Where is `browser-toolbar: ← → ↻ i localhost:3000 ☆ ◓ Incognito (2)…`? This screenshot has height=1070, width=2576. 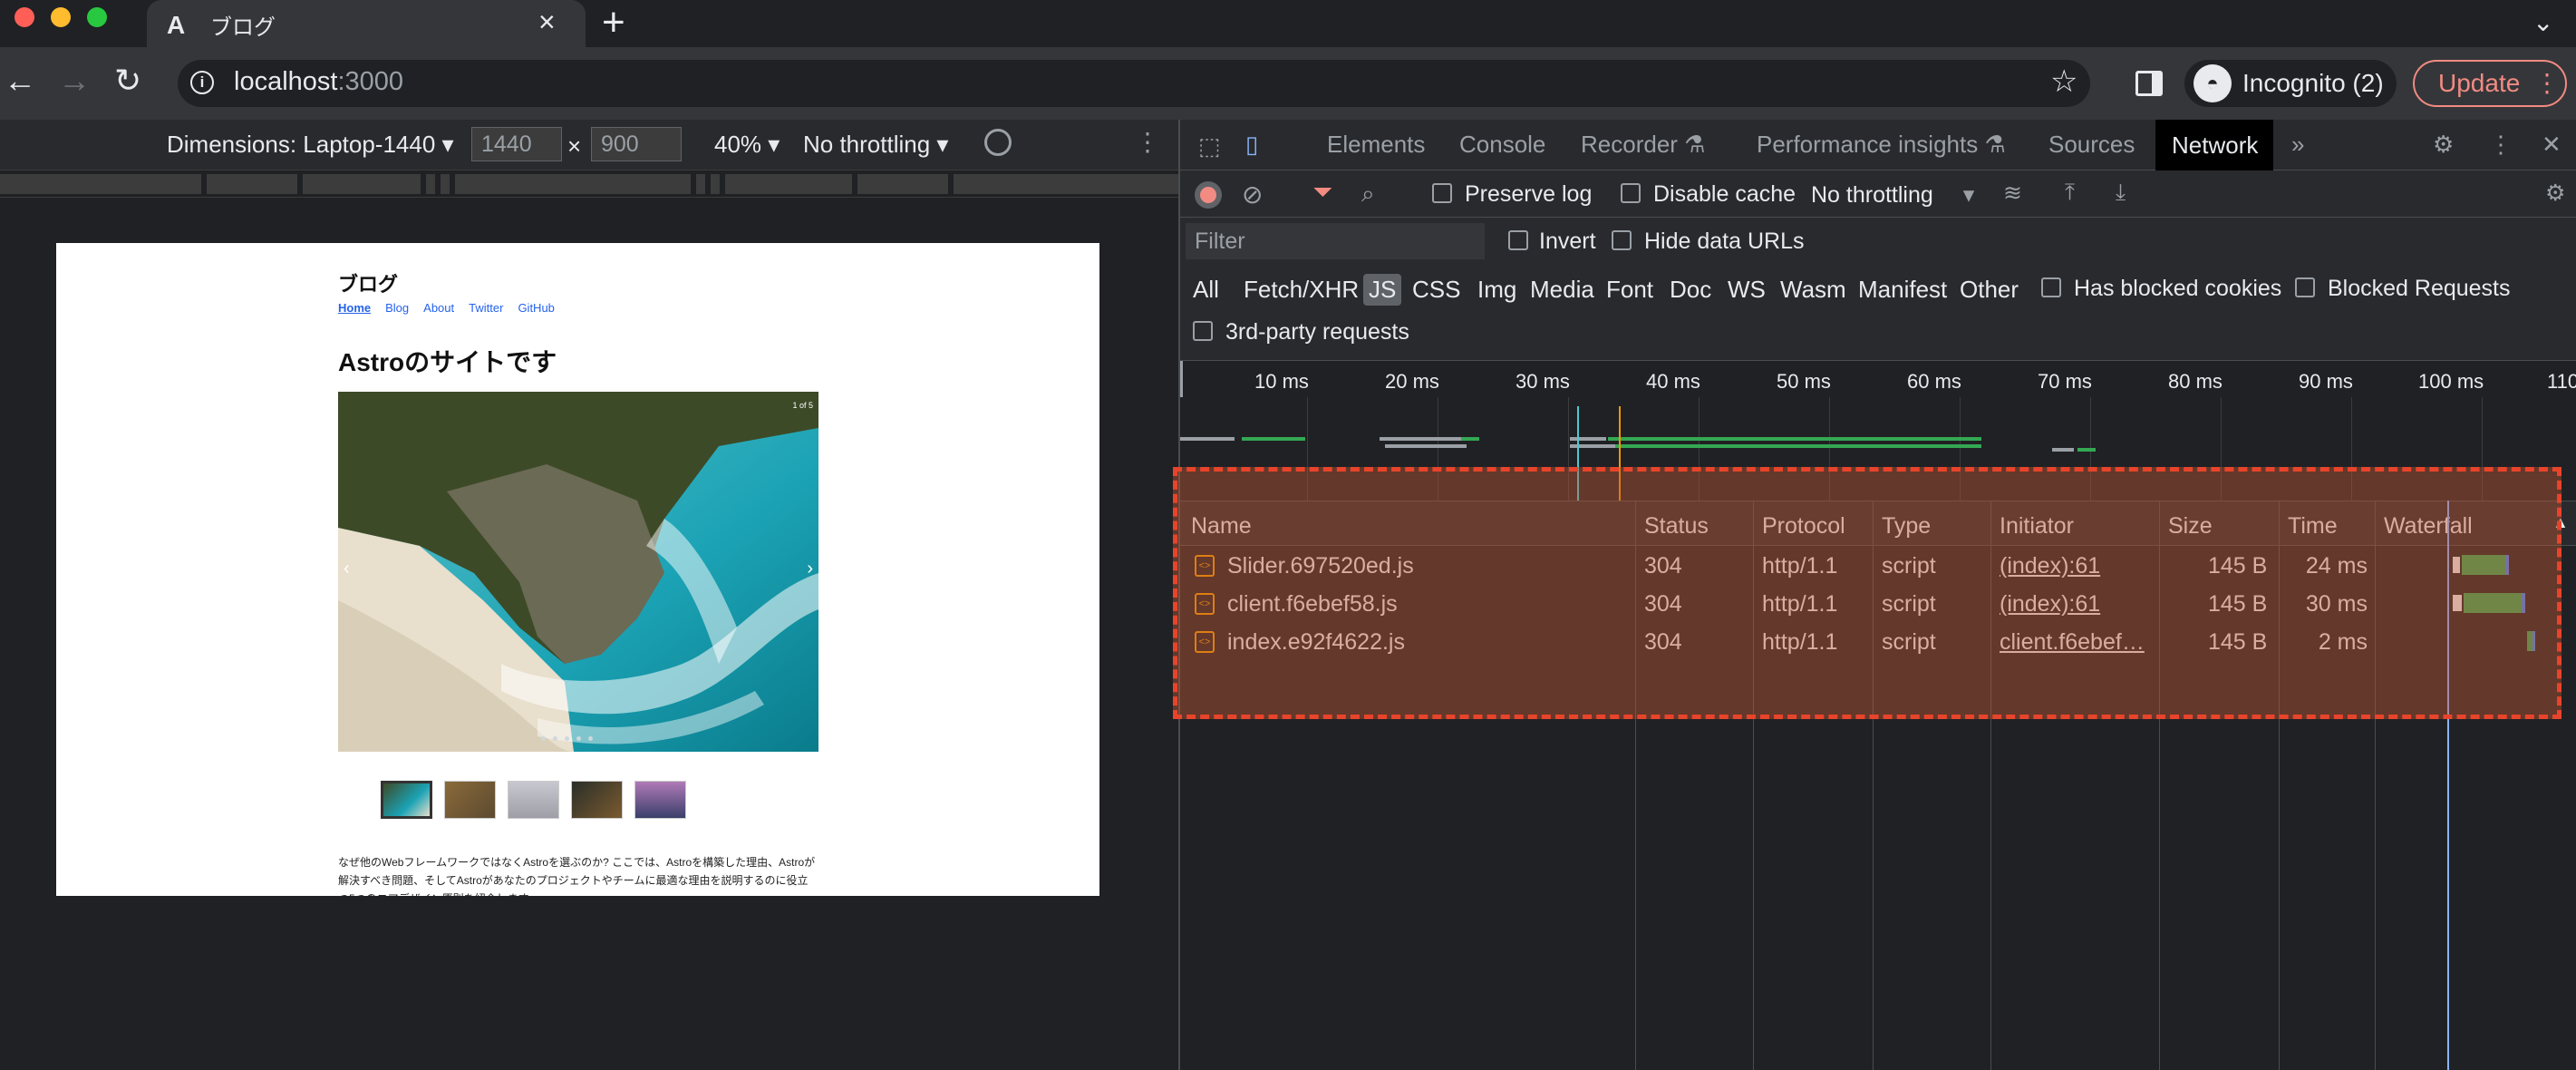 browser-toolbar: ← → ↻ i localhost:3000 ☆ ◓ Incognito (2)… is located at coordinates (1288, 83).